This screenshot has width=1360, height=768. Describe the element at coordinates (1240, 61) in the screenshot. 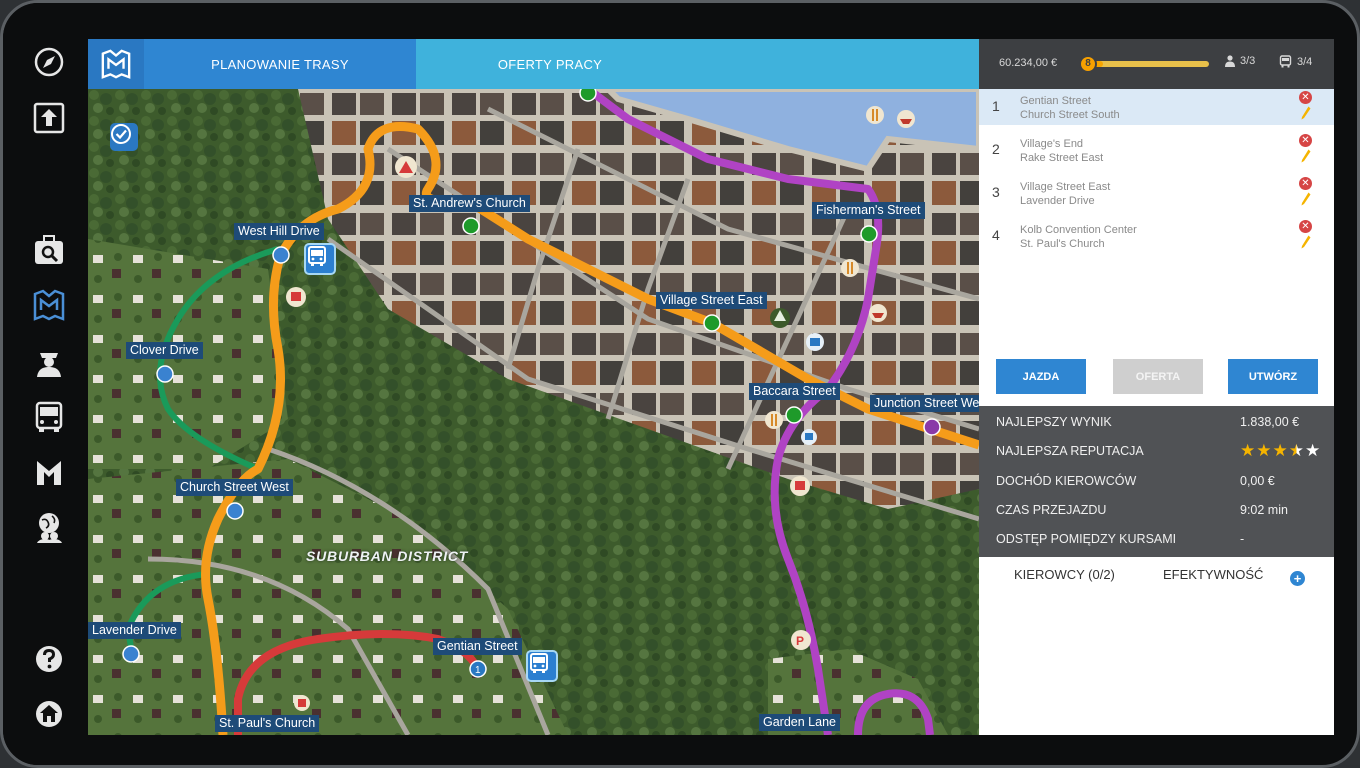

I see `drivers-count: 3/3` at that location.